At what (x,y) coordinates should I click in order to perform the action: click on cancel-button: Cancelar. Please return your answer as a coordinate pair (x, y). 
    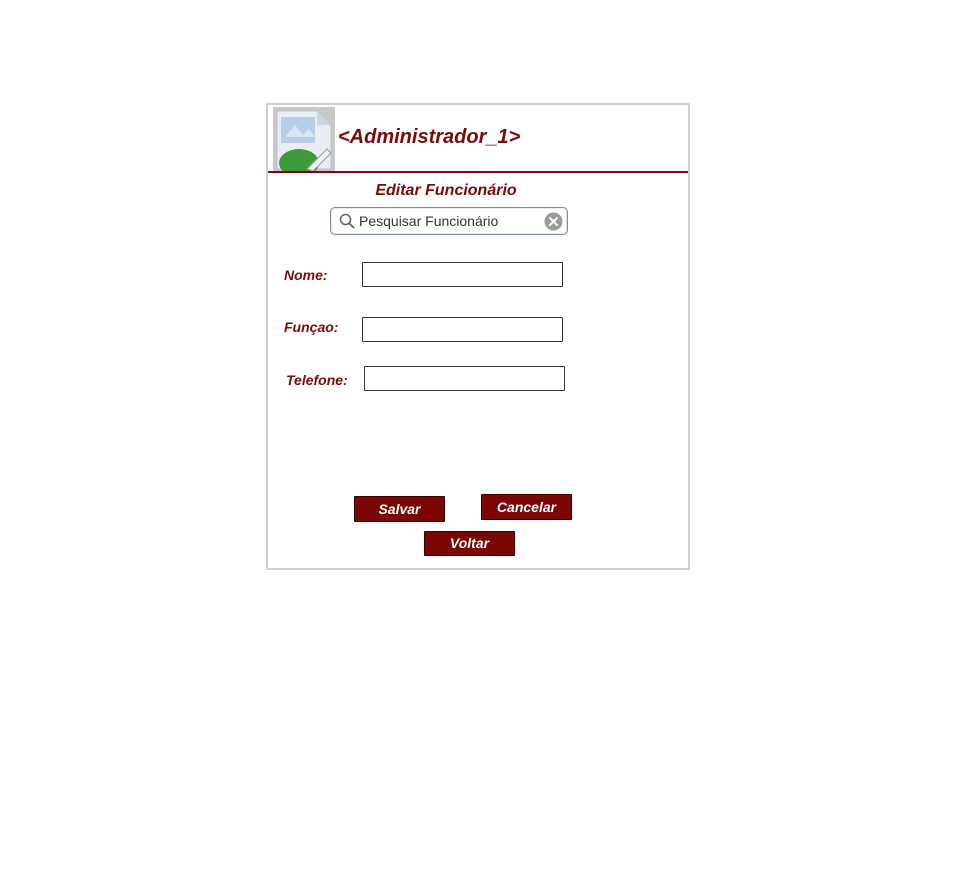
    Looking at the image, I should click on (526, 507).